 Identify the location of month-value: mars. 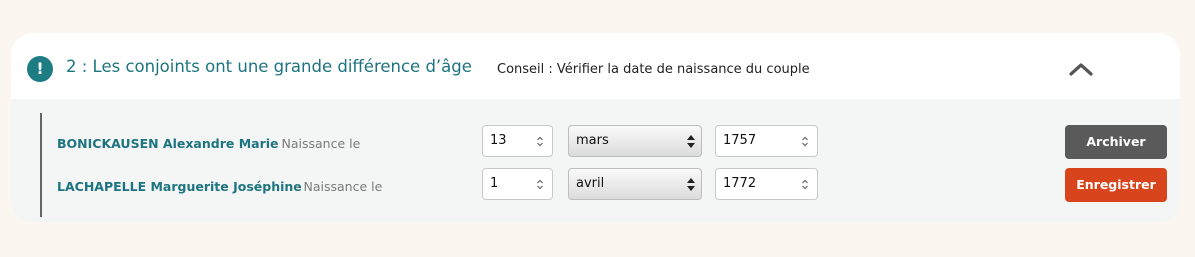
(592, 140).